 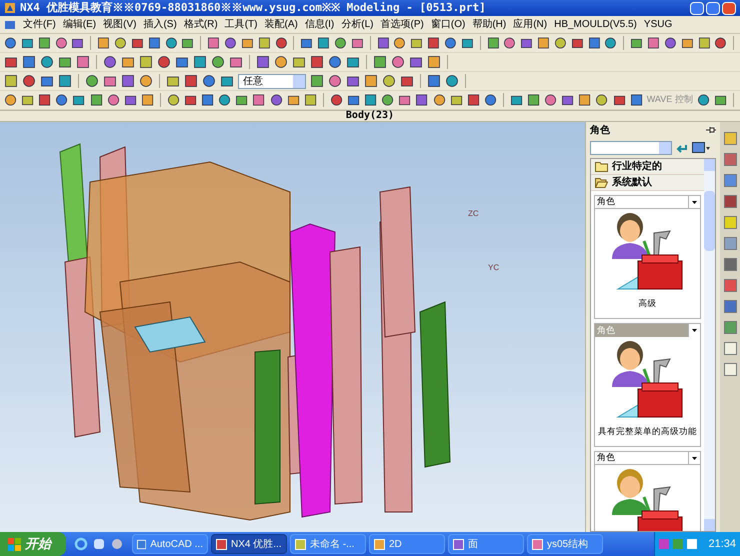 I want to click on menu-item: 分析(L), so click(x=357, y=24).